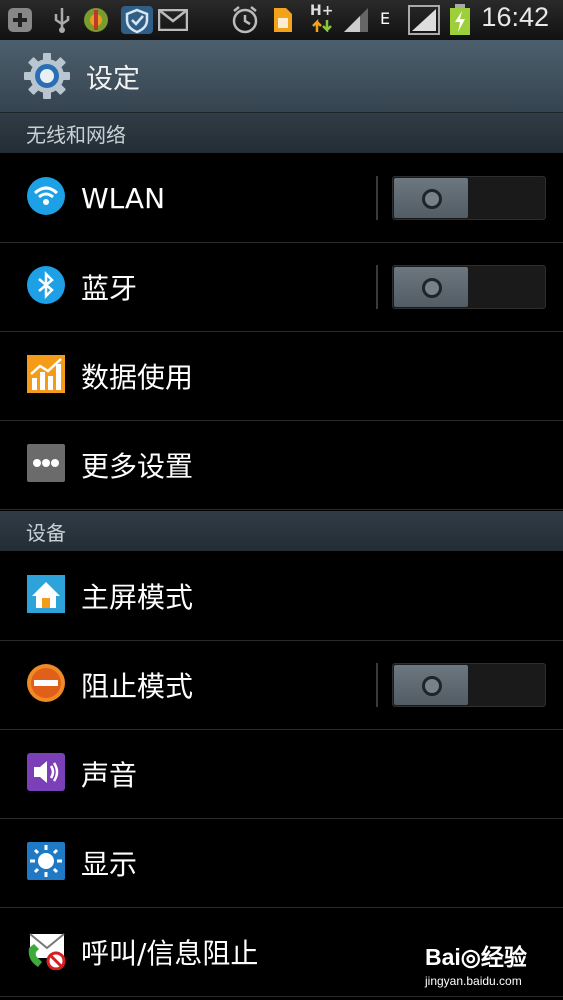 This screenshot has width=563, height=1000. I want to click on baidu-jingyan-watermark: Bai◎经验 jingyan.baidu.com, so click(480, 963).